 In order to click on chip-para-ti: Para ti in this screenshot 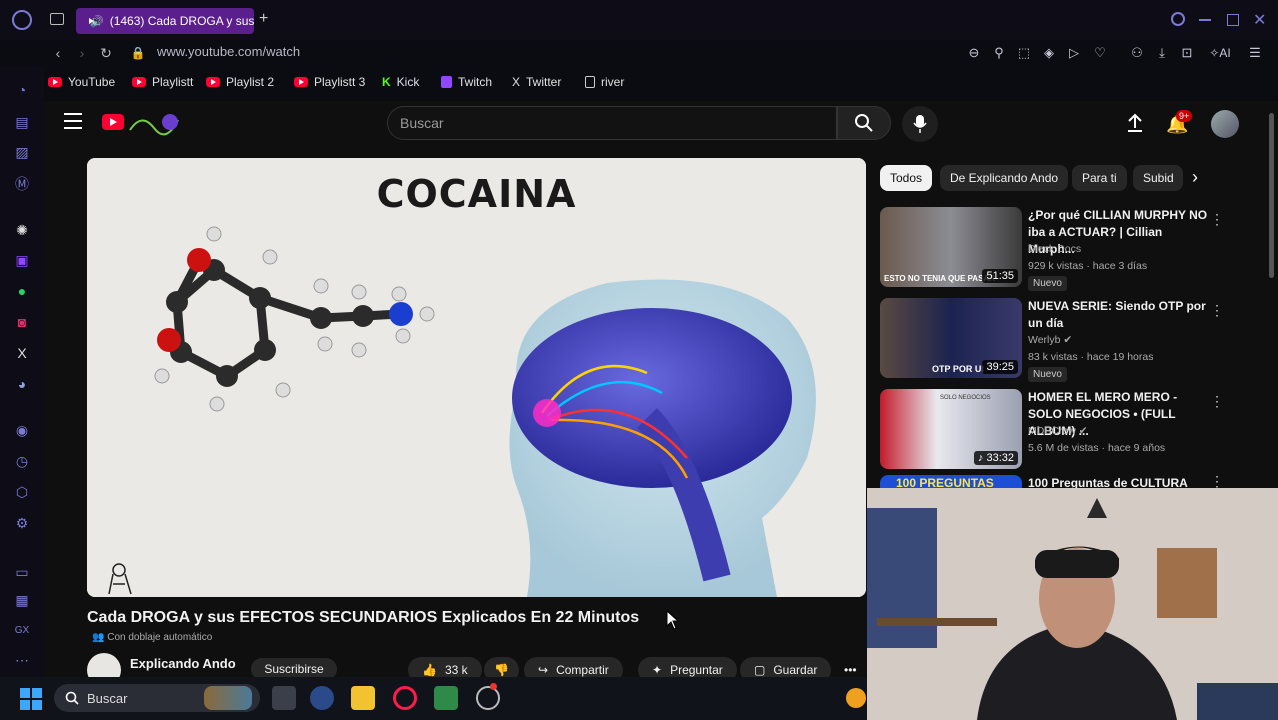, I will do `click(1099, 178)`.